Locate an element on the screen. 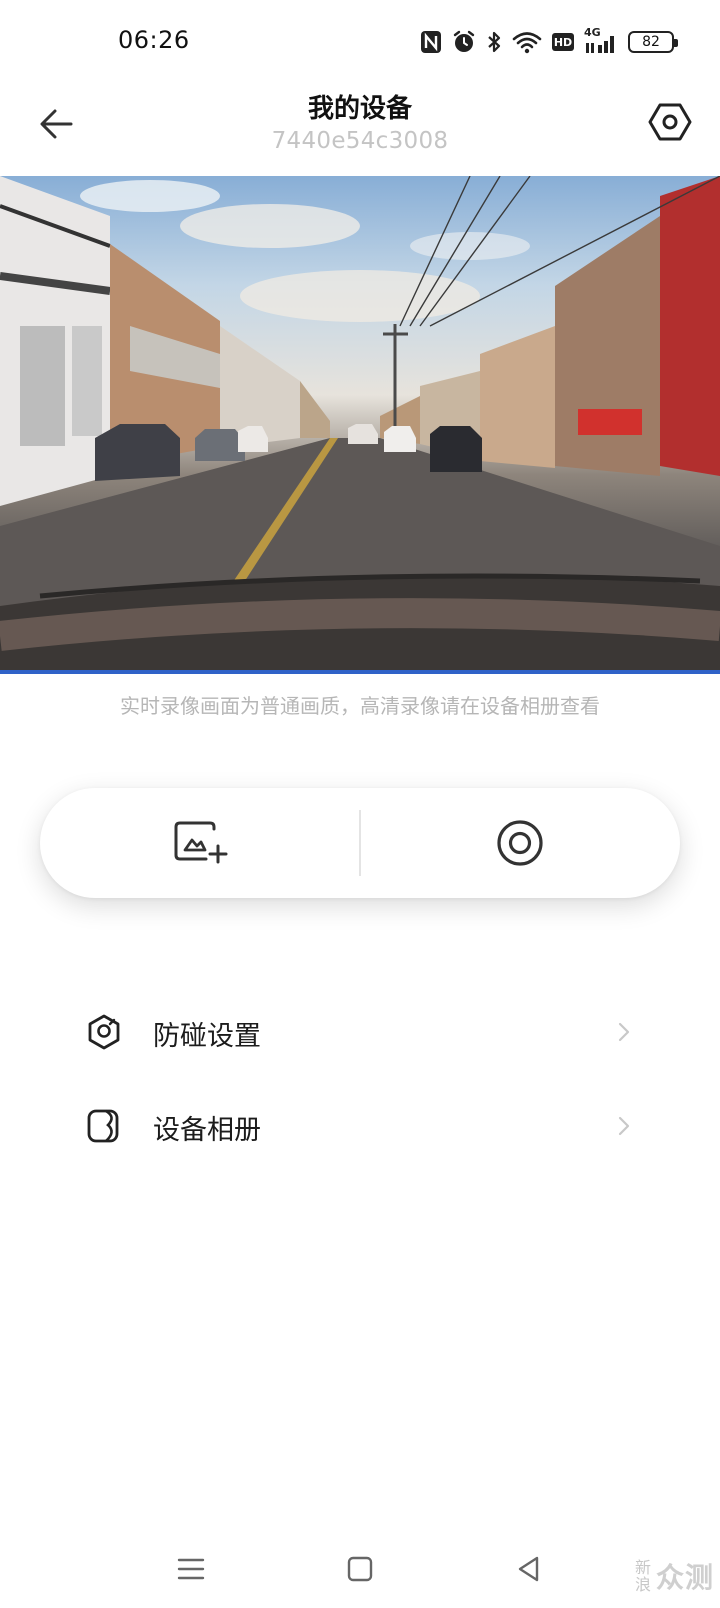  header: 我的设备 7440e54c3008 is located at coordinates (360, 130).